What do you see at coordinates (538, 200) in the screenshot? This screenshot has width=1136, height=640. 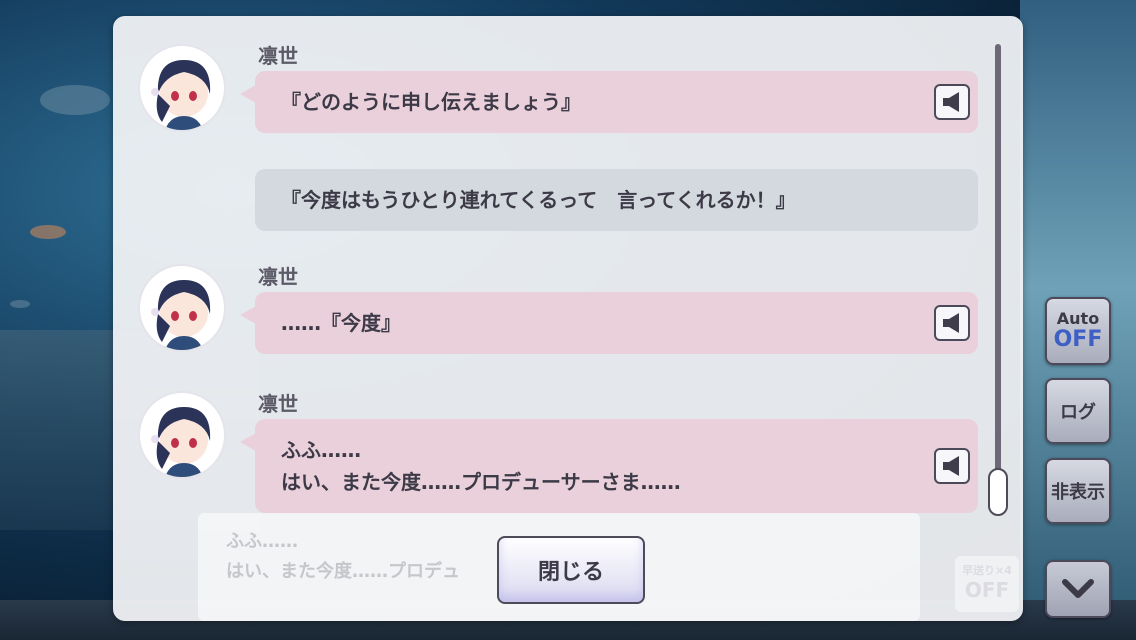 I see `dialogue-line: 『今度はもうひとり連れてくるって 言ってくれるか！』` at bounding box center [538, 200].